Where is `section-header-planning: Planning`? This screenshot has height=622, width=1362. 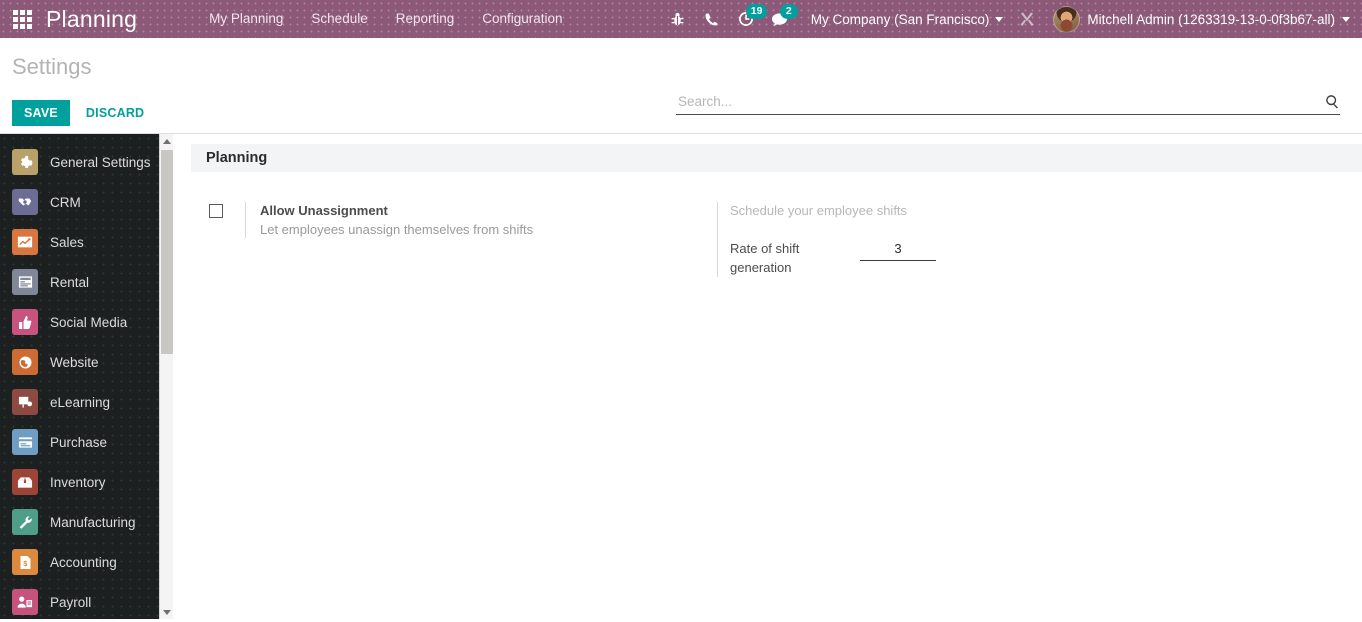
section-header-planning: Planning is located at coordinates (776, 158).